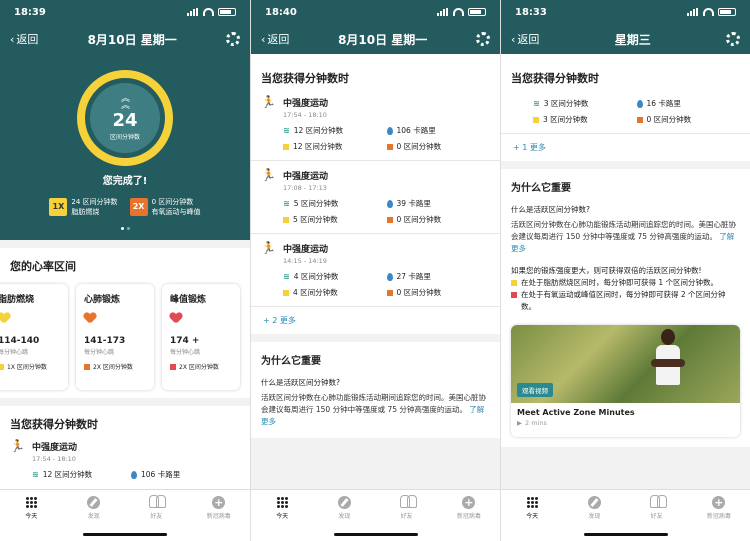 This screenshot has height=541, width=750. I want to click on list-item: 在处于脂肪燃烧区间时，每分钟即可获得 1 个区间分钟数。, so click(625, 283).